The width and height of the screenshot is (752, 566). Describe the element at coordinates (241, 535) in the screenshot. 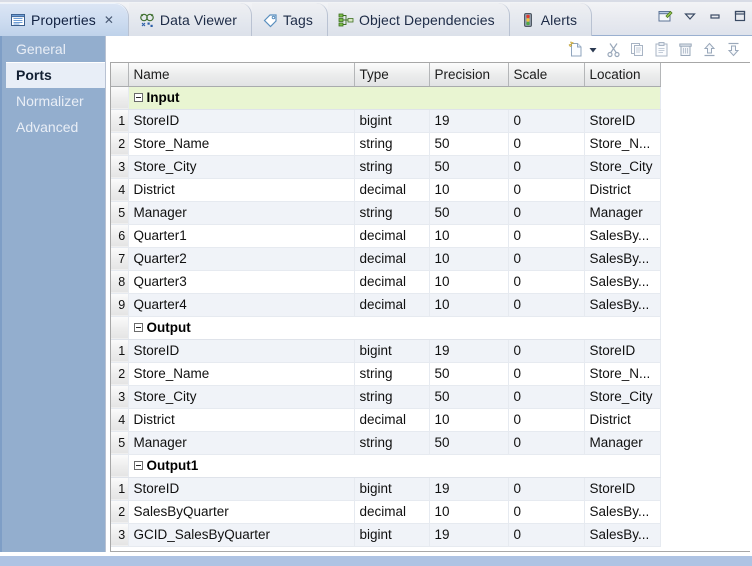

I see `port-name-cell: GCID_SalesByQuarter` at that location.